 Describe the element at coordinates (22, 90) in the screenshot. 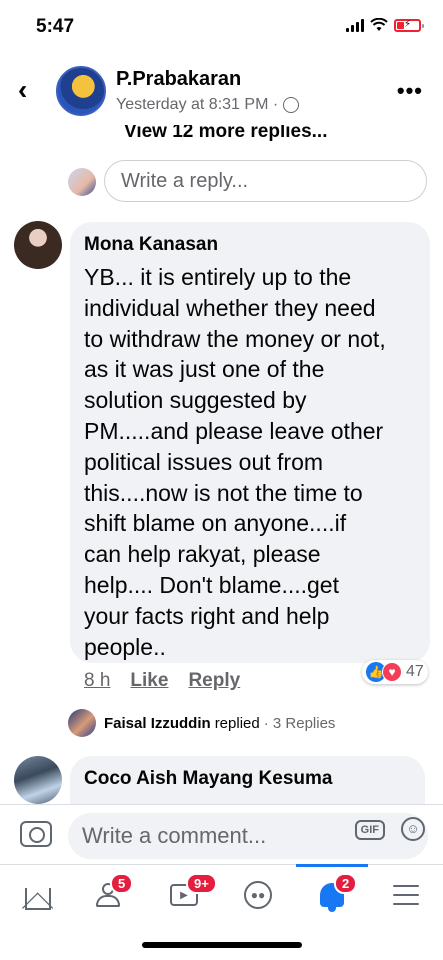

I see `back-icon: ‹` at that location.